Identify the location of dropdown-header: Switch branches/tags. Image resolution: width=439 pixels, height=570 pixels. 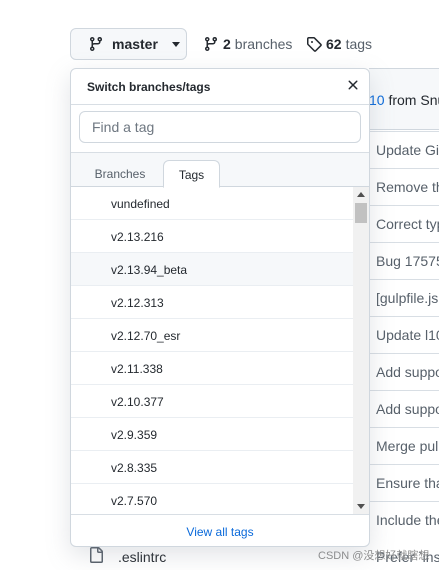
(220, 87).